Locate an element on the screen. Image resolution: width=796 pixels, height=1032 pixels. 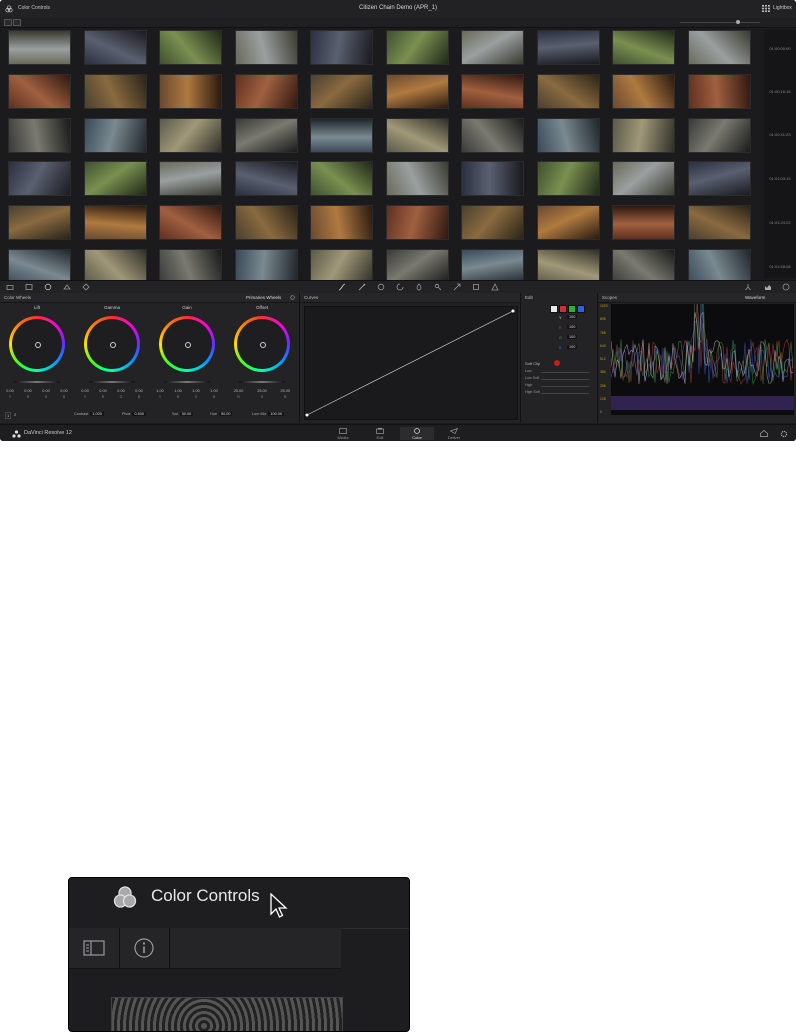
page-edit: Edit is located at coordinates (380, 433).